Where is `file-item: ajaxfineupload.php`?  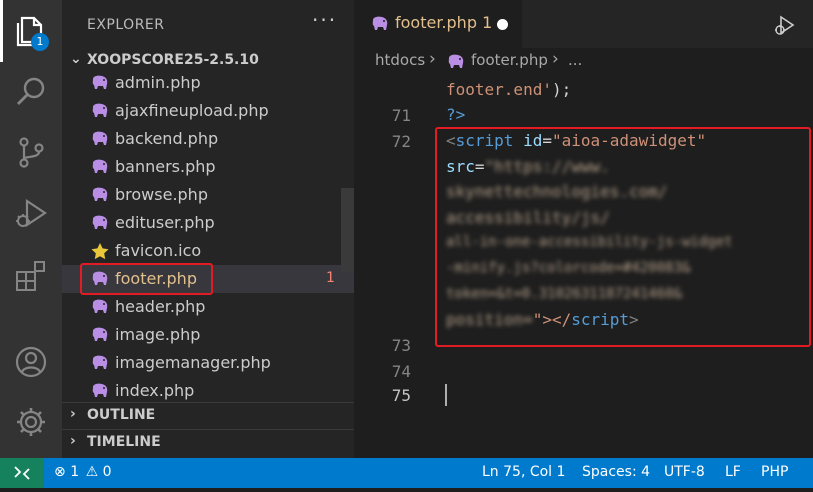 file-item: ajaxfineupload.php is located at coordinates (208, 111).